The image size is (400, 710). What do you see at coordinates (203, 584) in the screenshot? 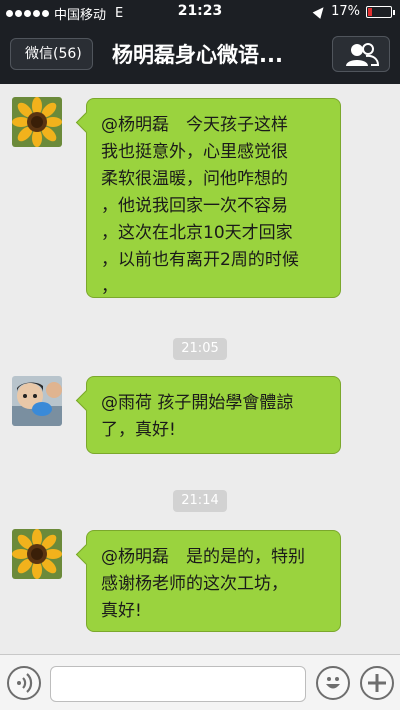
I see `message-text: @杨明磊 是的是的，特别 感谢杨老师的这次工坊， 真好!` at bounding box center [203, 584].